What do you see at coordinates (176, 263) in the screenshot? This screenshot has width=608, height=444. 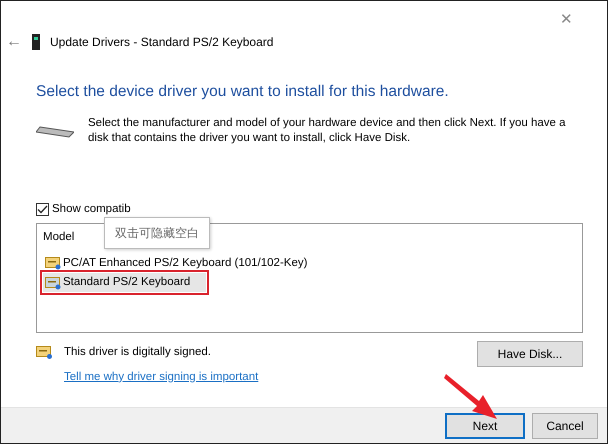 I see `list-item: PC/AT Enhanced PS/2 Keyboard (101/102-Key)` at bounding box center [176, 263].